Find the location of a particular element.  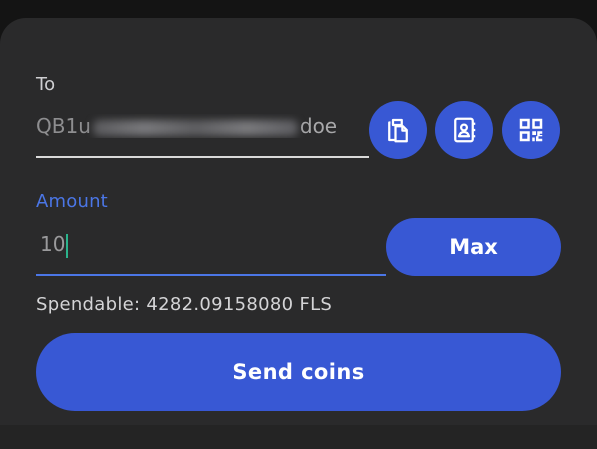

scan-qr-button is located at coordinates (531, 130).